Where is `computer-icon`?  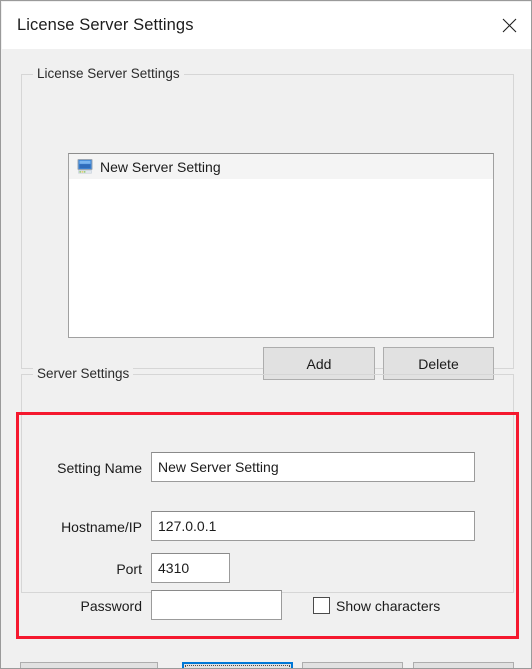
computer-icon is located at coordinates (85, 166).